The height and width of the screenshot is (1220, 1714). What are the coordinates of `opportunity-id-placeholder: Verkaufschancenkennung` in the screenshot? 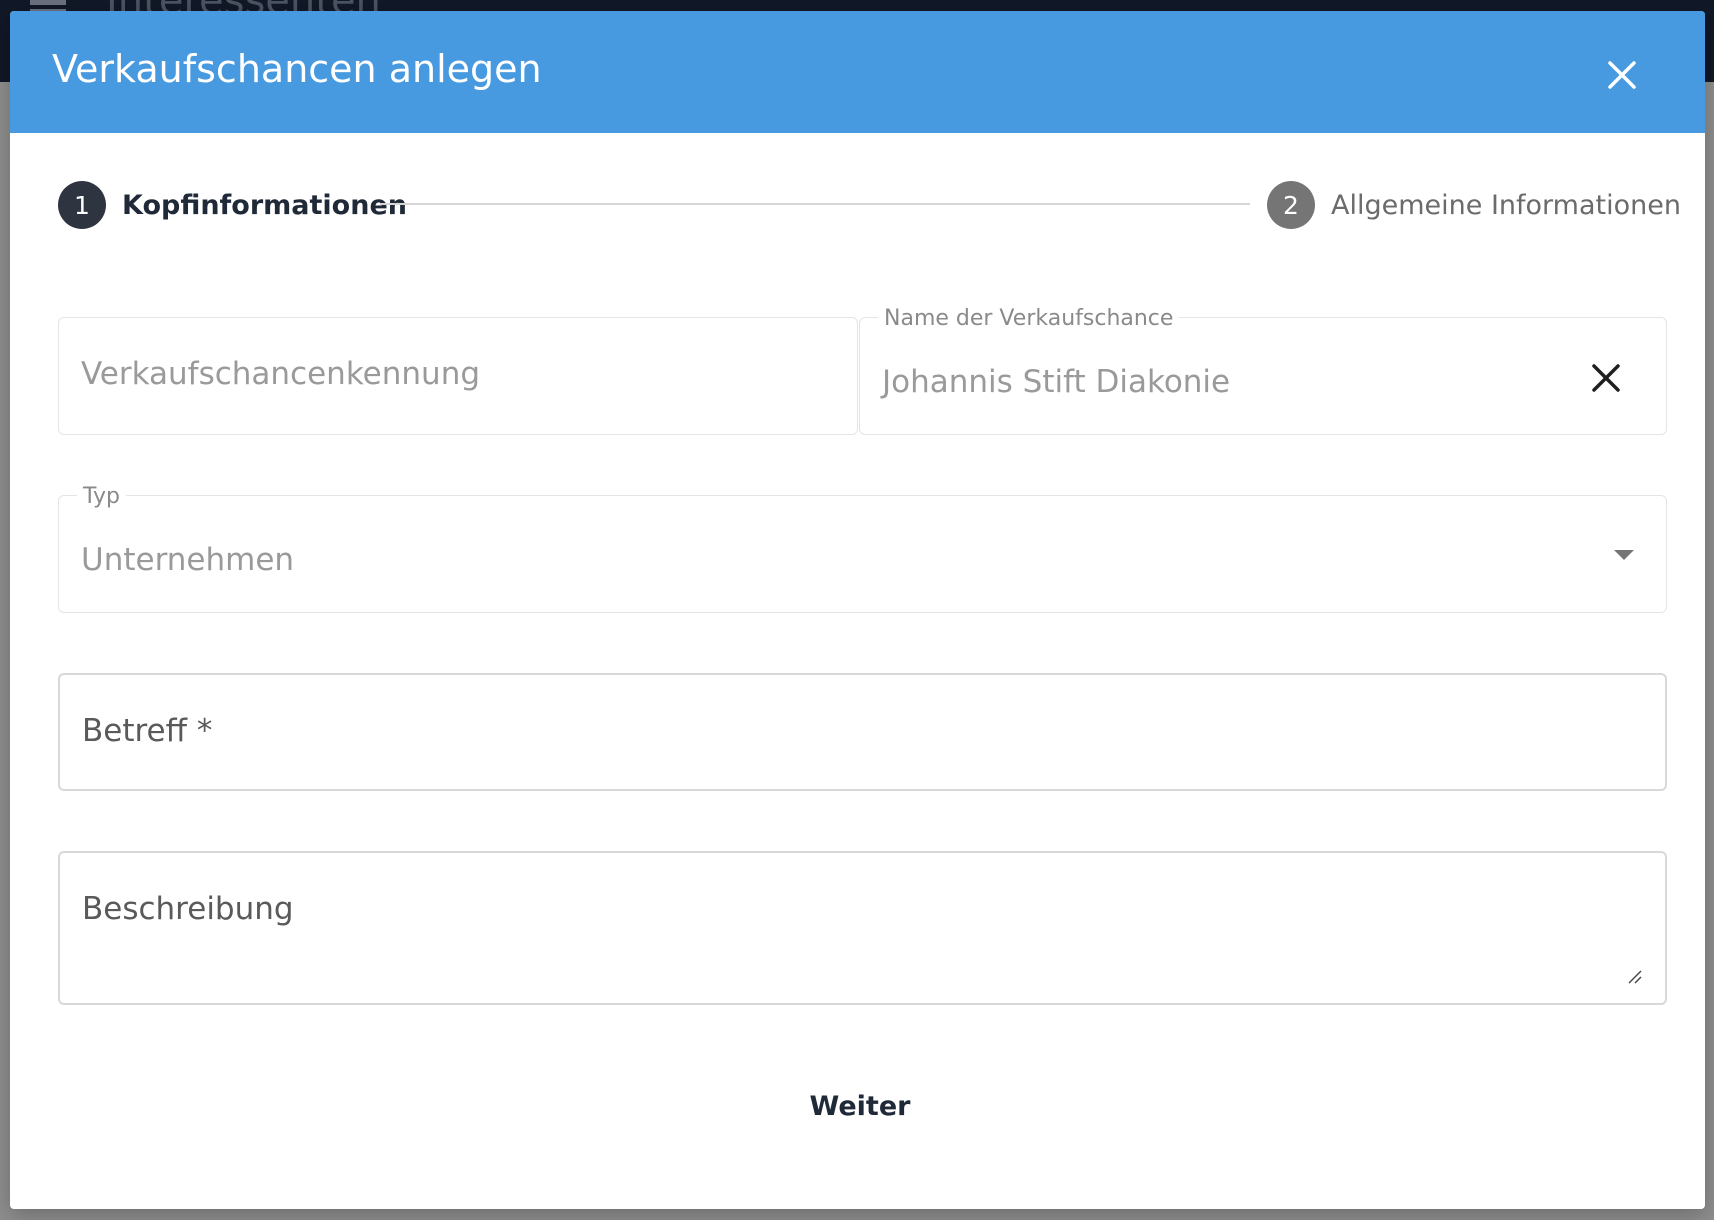 It's located at (281, 374).